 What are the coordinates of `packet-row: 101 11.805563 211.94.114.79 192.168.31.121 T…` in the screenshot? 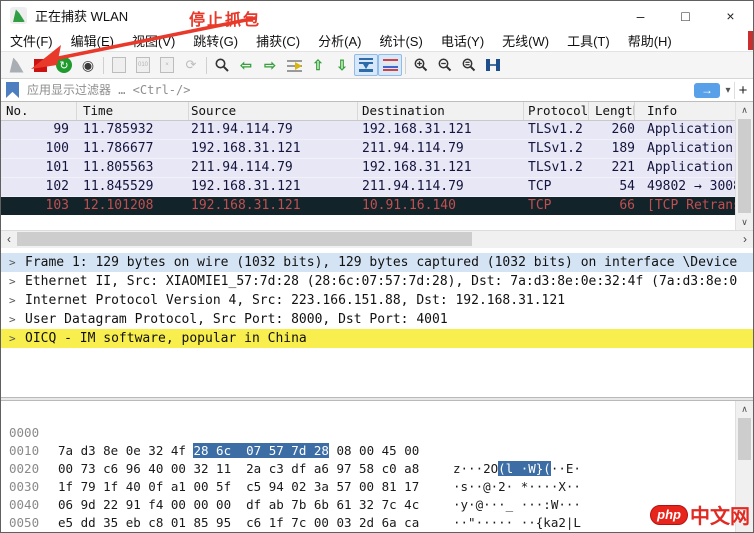 It's located at (369, 168).